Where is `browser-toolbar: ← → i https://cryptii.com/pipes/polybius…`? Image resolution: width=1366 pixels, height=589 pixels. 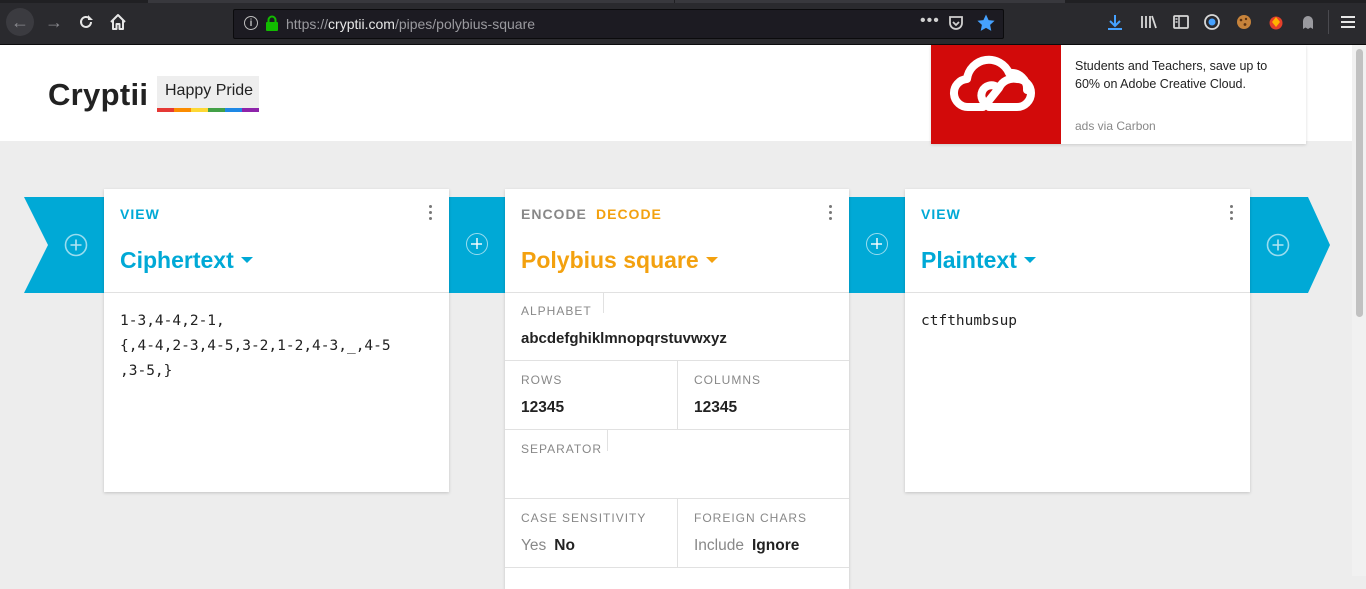 browser-toolbar: ← → i https://cryptii.com/pipes/polybius… is located at coordinates (683, 22).